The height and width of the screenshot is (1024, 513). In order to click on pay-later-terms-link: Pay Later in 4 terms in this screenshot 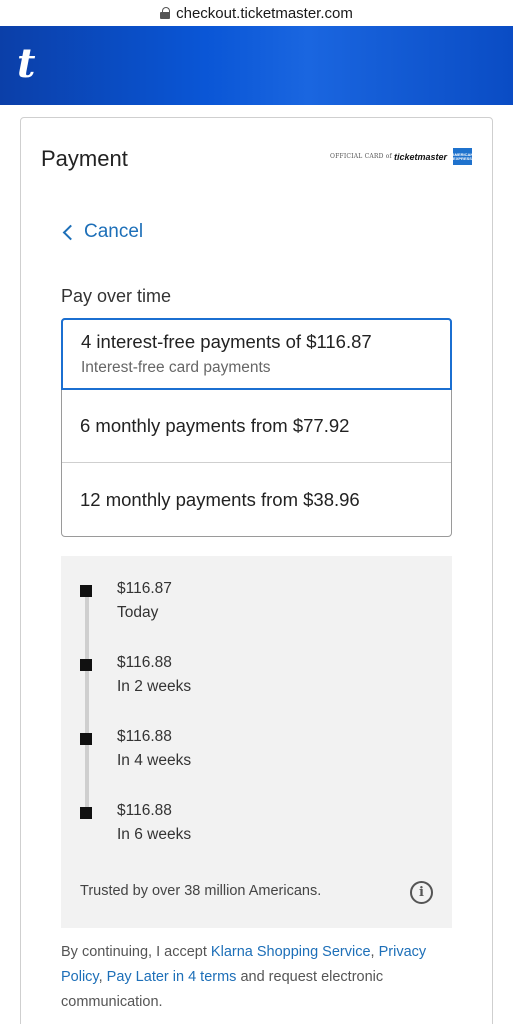, I will do `click(172, 977)`.